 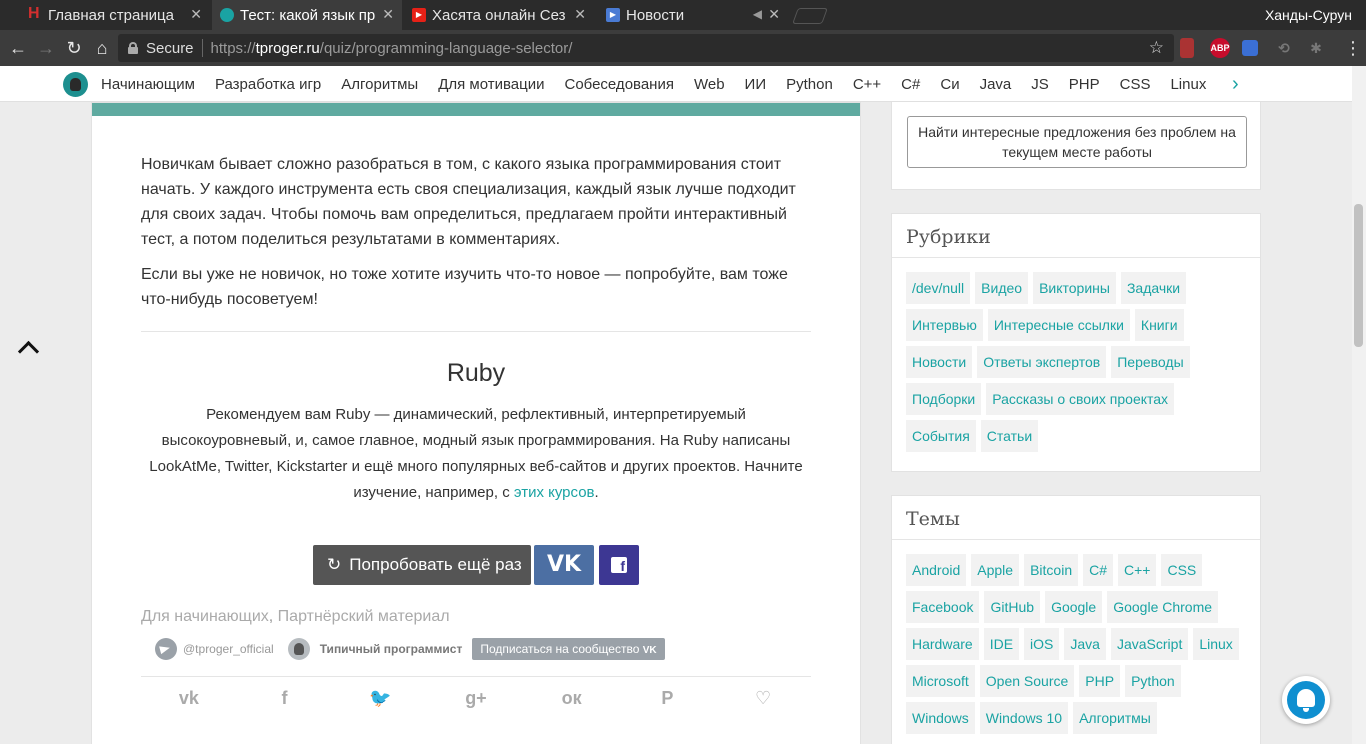 I want to click on odnoklassniki-share-icon: ок, so click(x=572, y=698).